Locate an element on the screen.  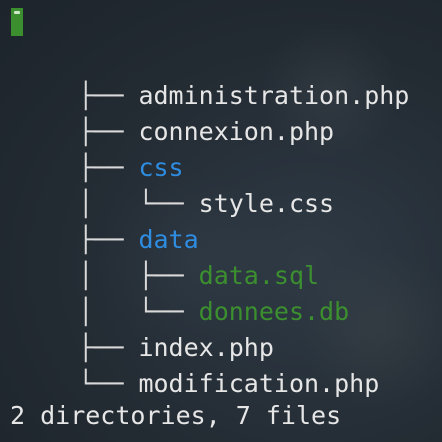
tree-line: │ └── donnees.db is located at coordinates (183, 292).